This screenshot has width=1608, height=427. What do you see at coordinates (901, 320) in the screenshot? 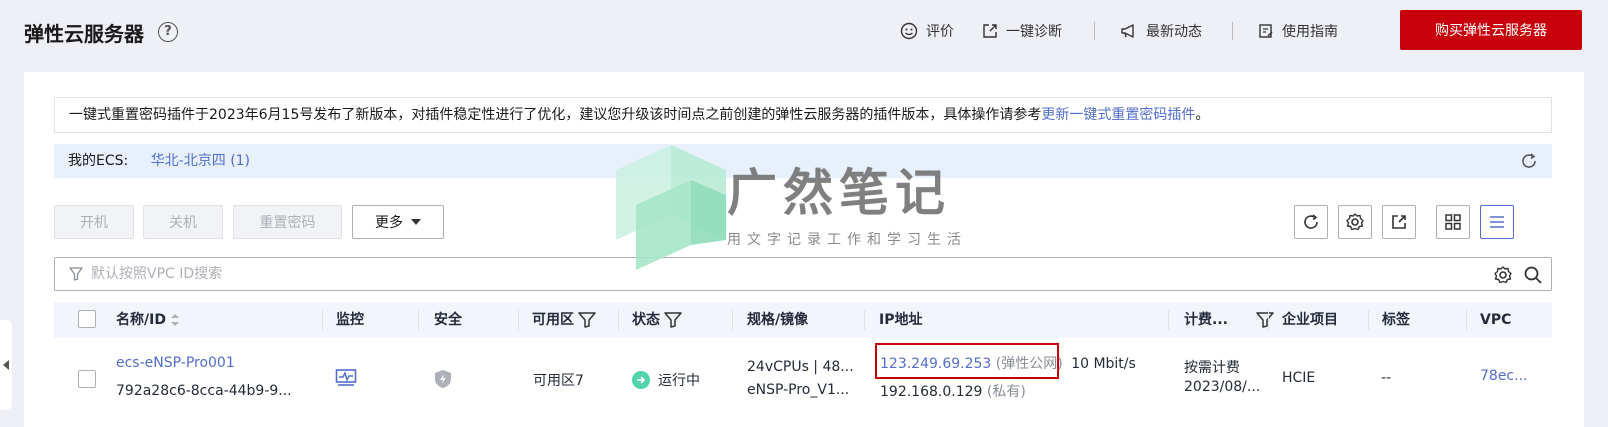
I see `th-ip: IP地址` at bounding box center [901, 320].